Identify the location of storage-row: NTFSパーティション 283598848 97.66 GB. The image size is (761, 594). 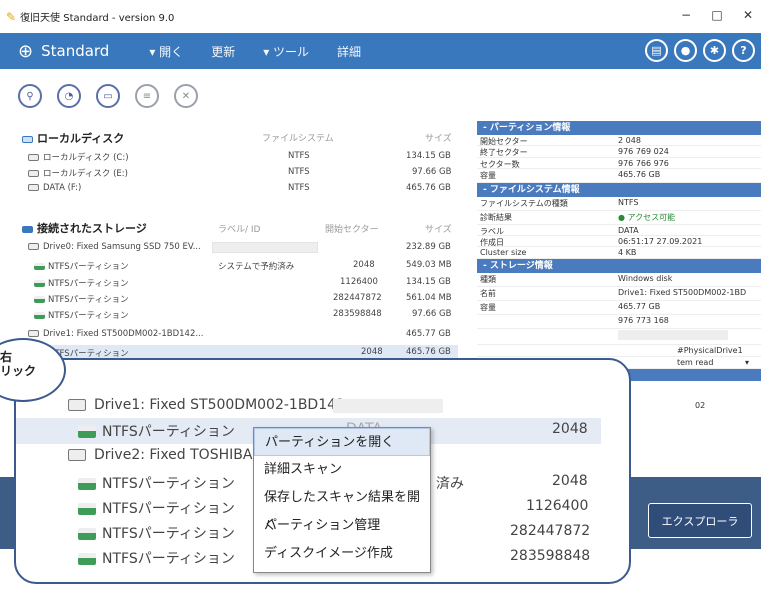
(243, 315).